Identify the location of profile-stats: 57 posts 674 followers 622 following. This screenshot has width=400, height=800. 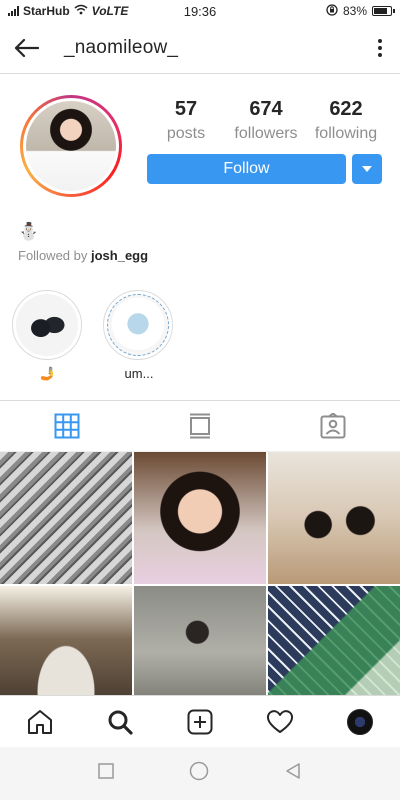
(266, 120).